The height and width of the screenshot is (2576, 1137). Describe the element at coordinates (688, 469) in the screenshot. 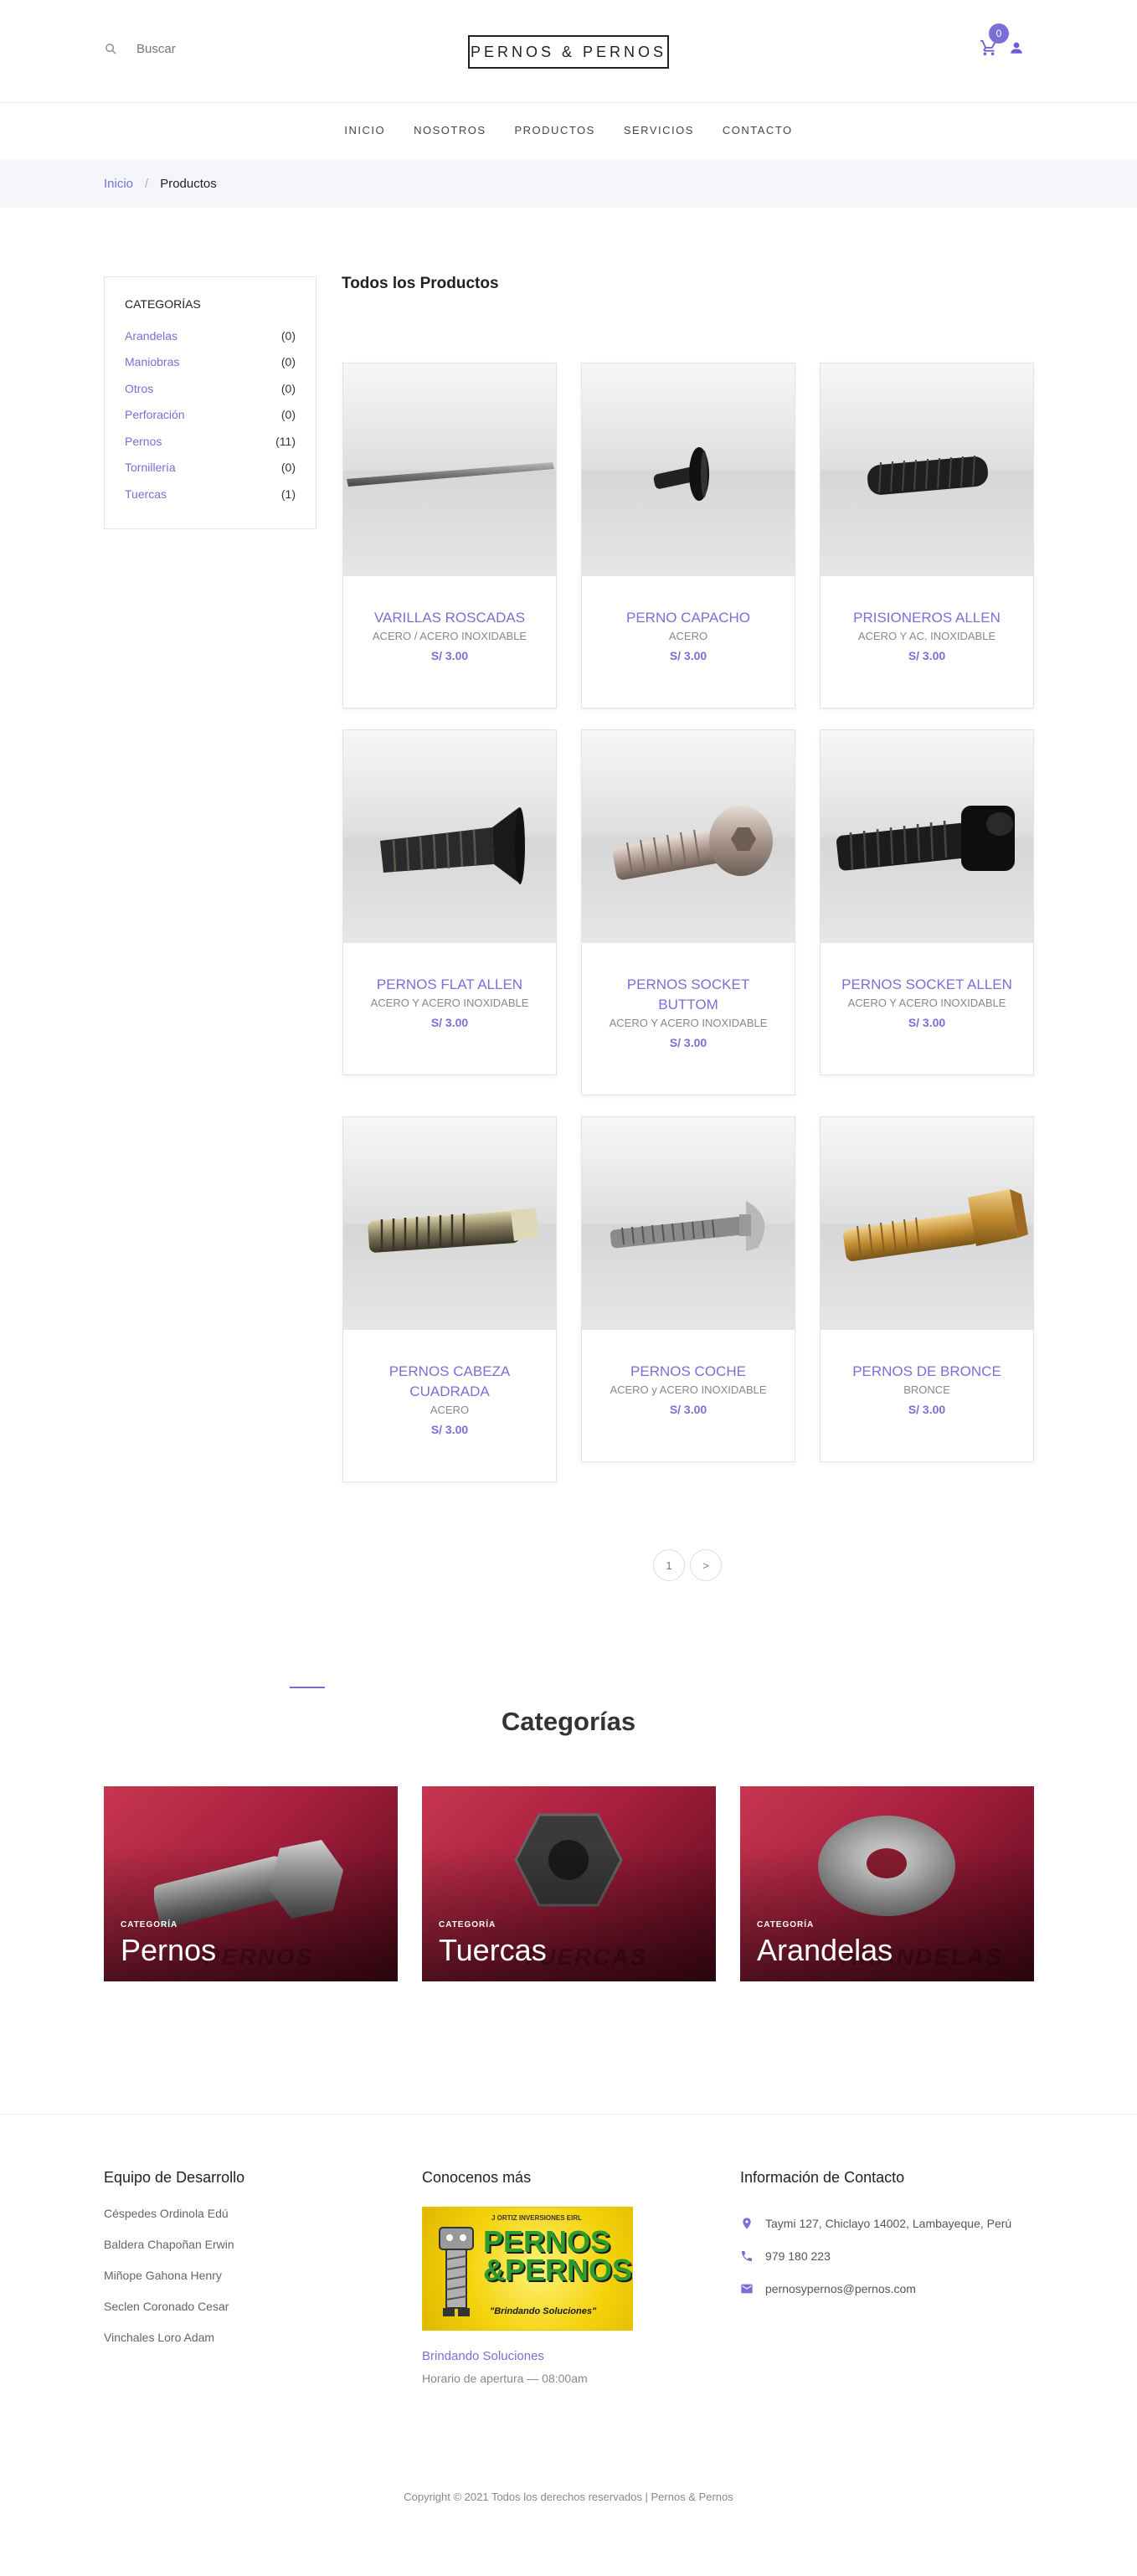

I see `mushroom-bolt-image` at that location.